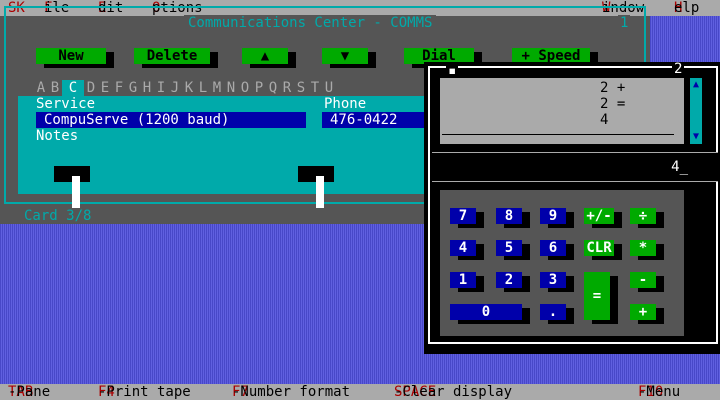  I want to click on phone-field: 476-0422, so click(375, 120).